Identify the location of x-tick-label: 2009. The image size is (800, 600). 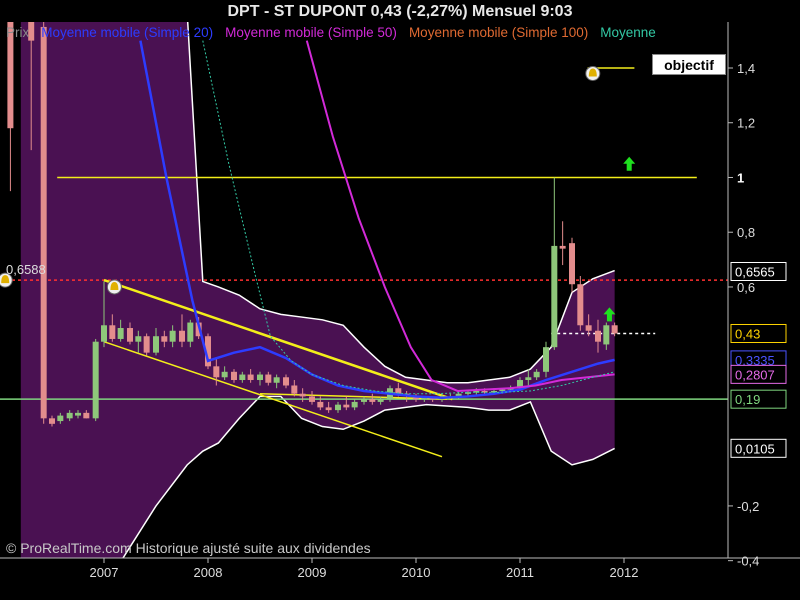
(312, 572).